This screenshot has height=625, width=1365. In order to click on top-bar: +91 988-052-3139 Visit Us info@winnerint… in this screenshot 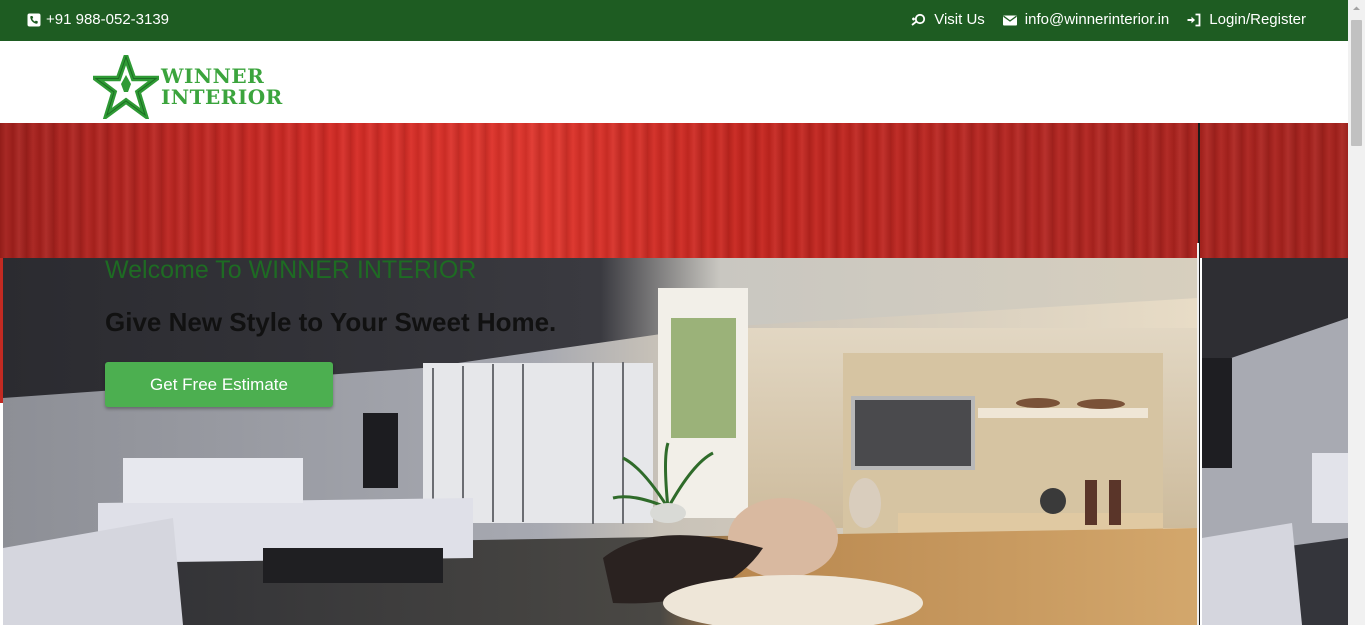, I will do `click(674, 20)`.